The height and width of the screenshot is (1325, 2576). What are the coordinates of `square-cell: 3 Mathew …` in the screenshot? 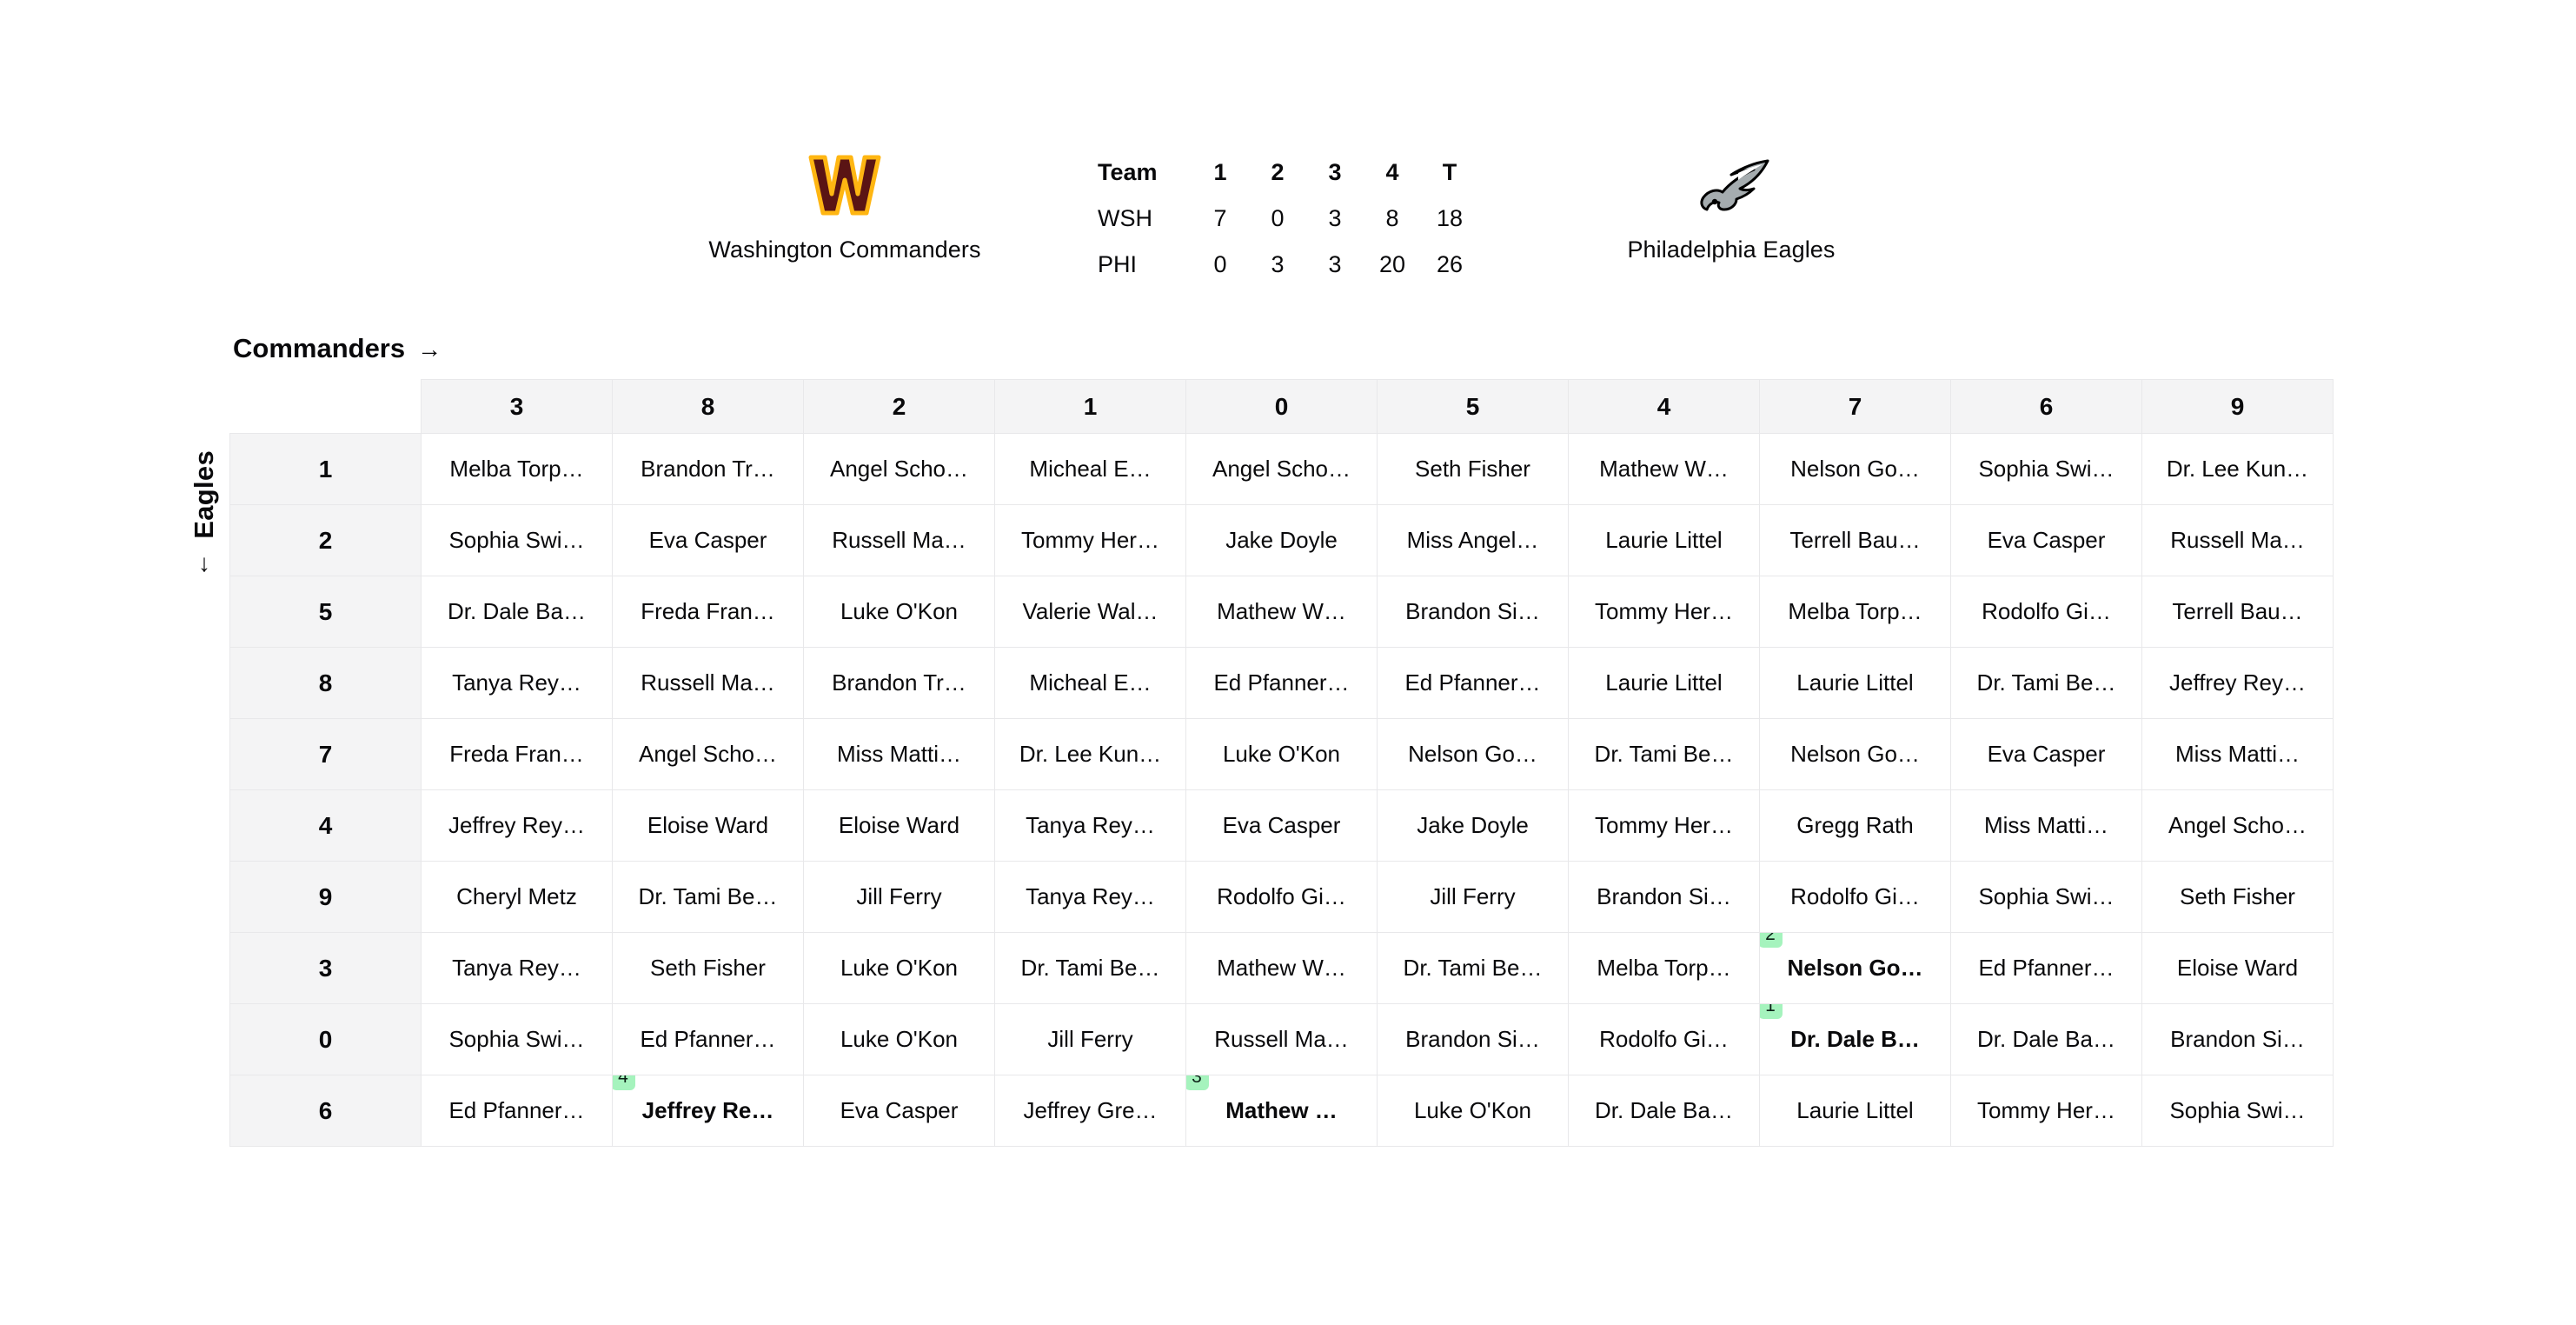 It's located at (1281, 1111).